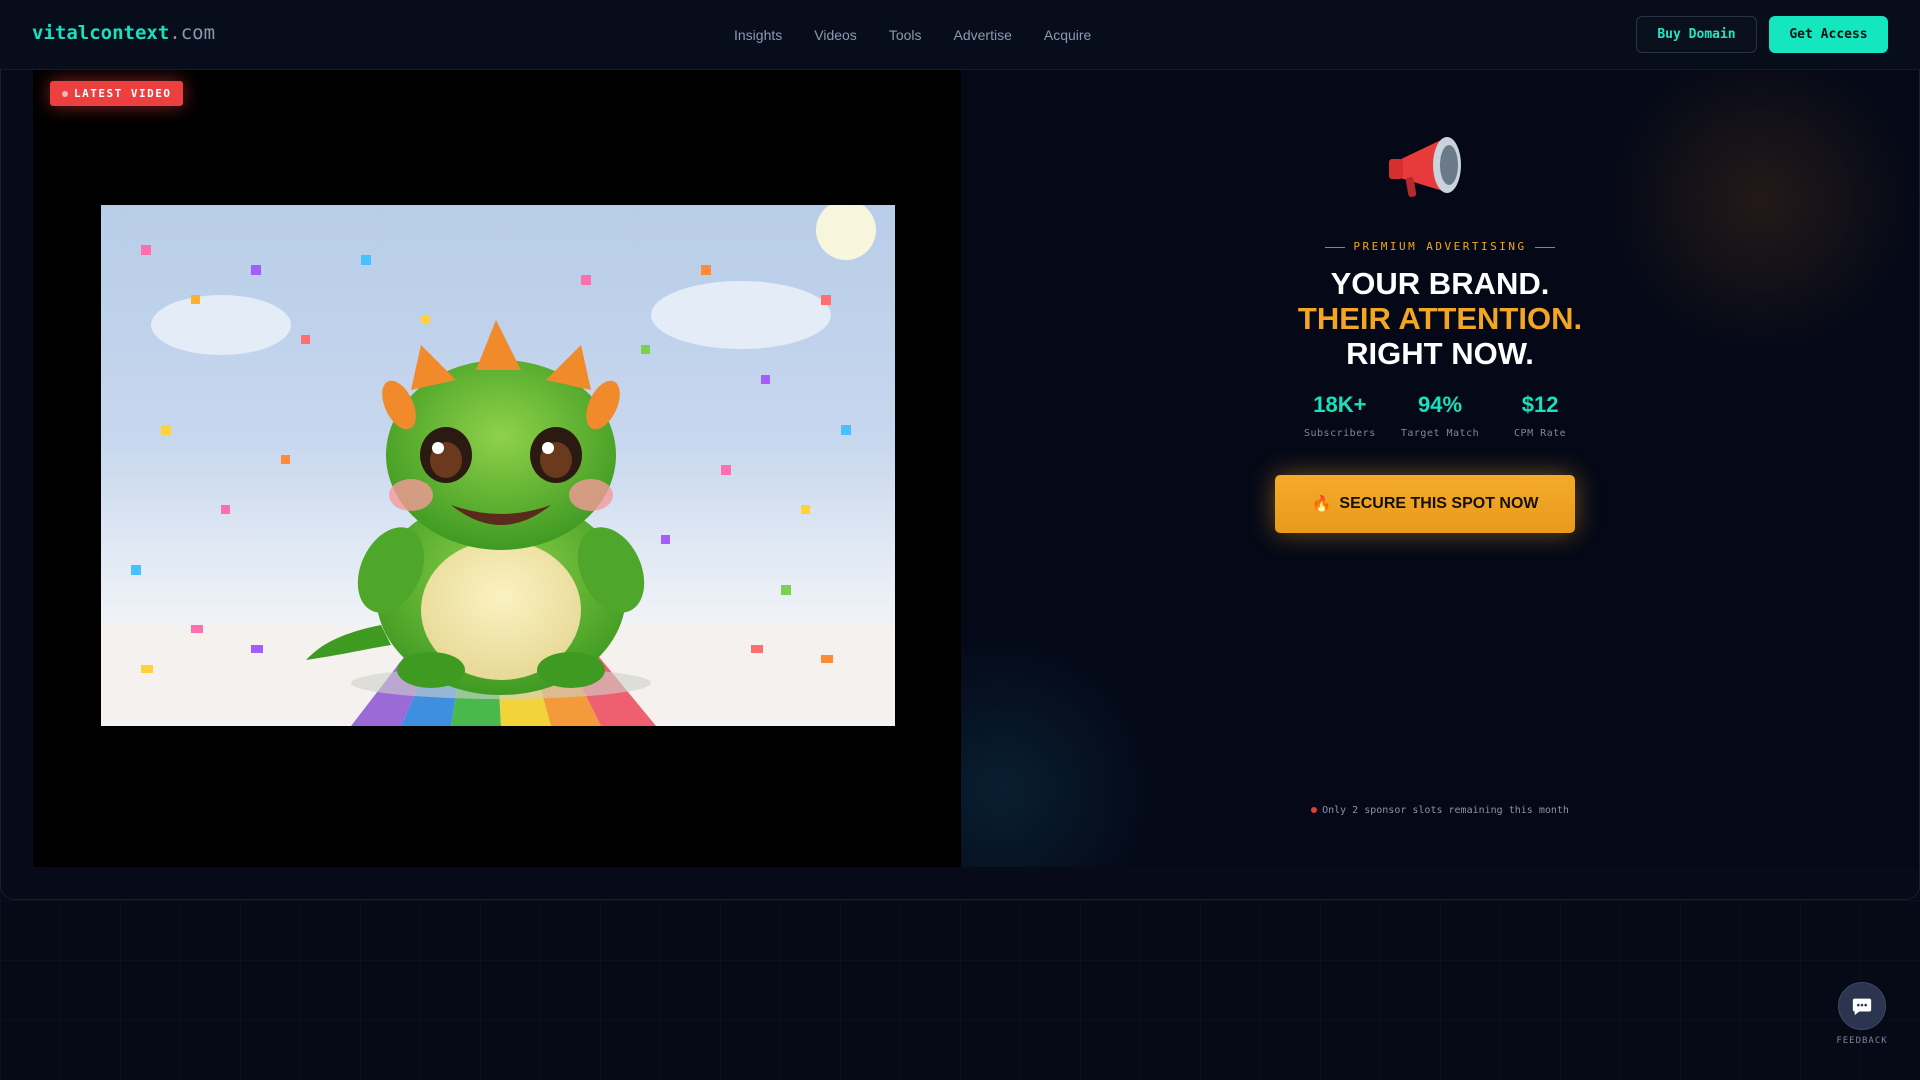  Describe the element at coordinates (1440, 433) in the screenshot. I see `stat-label: Target Match` at that location.